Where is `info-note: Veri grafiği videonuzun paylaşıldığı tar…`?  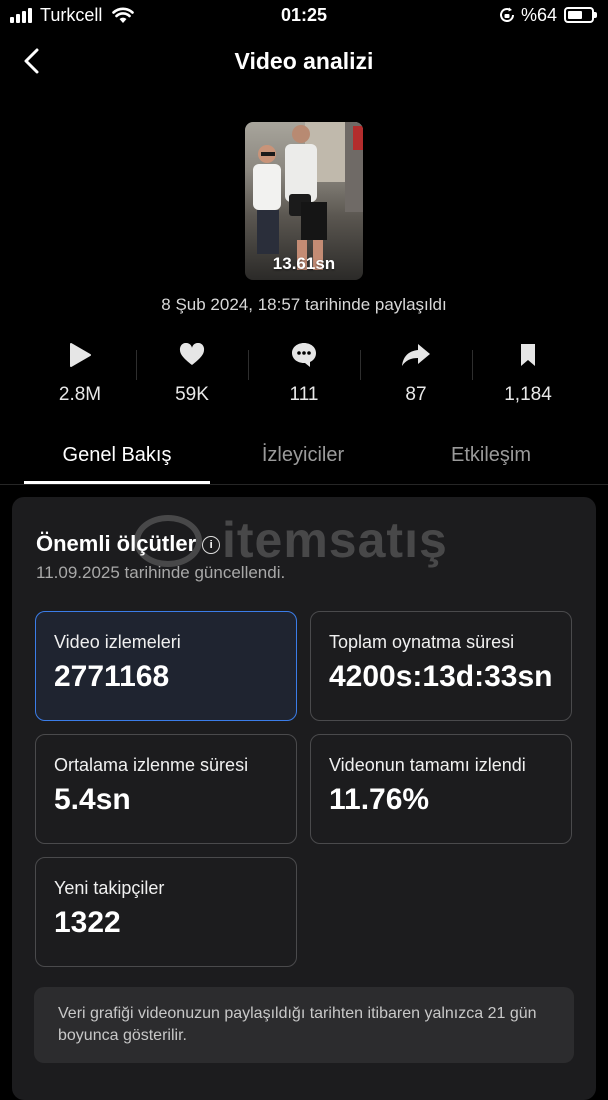 info-note: Veri grafiği videonuzun paylaşıldığı tar… is located at coordinates (304, 1025).